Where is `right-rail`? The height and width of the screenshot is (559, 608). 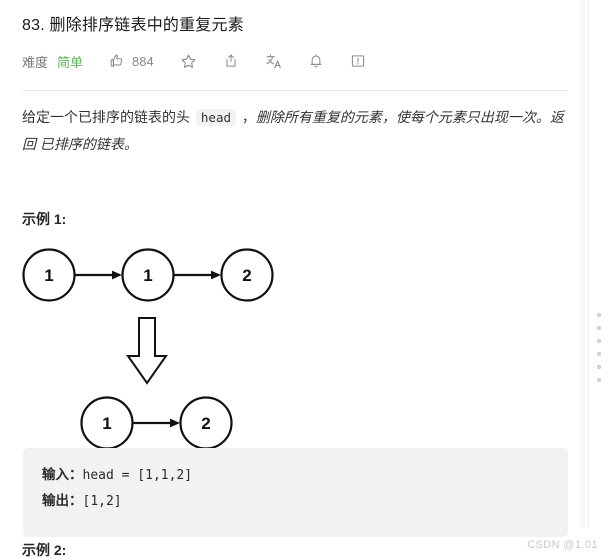
right-rail is located at coordinates (594, 279).